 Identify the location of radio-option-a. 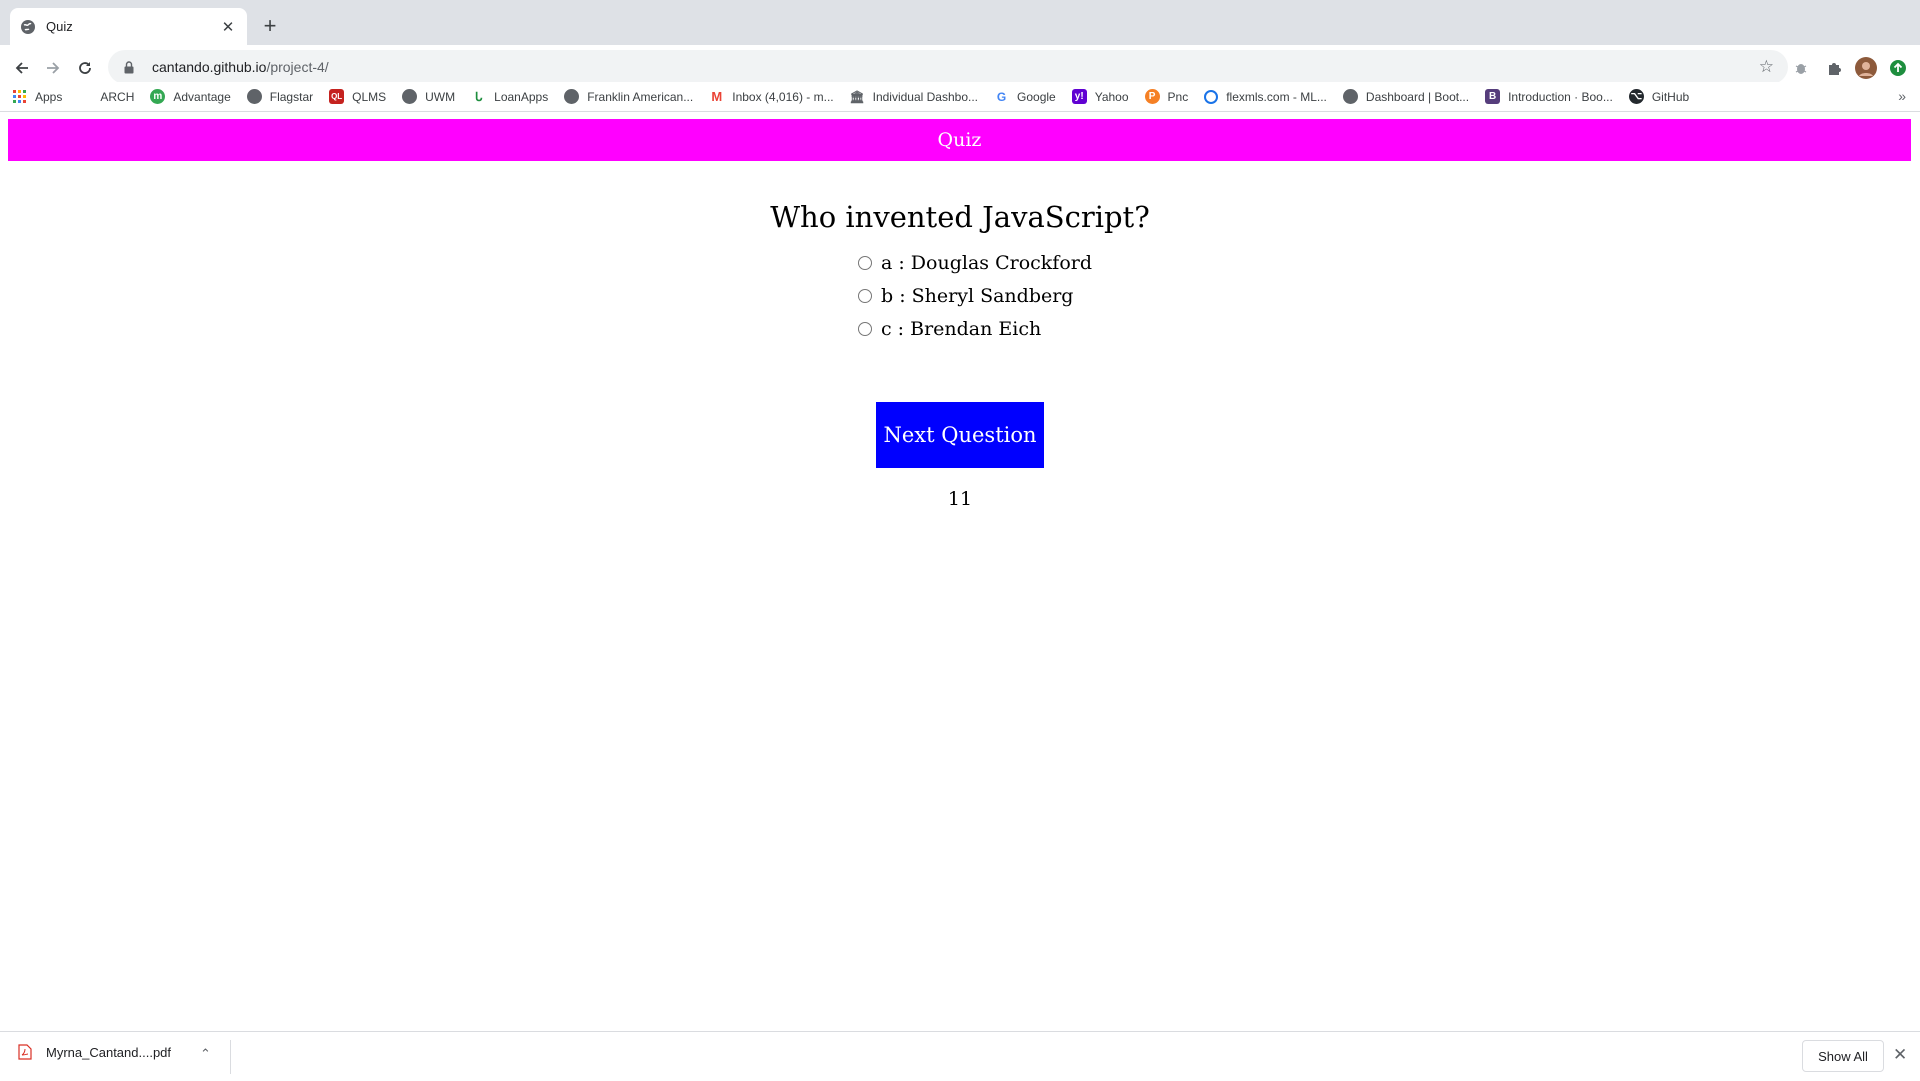
(865, 262).